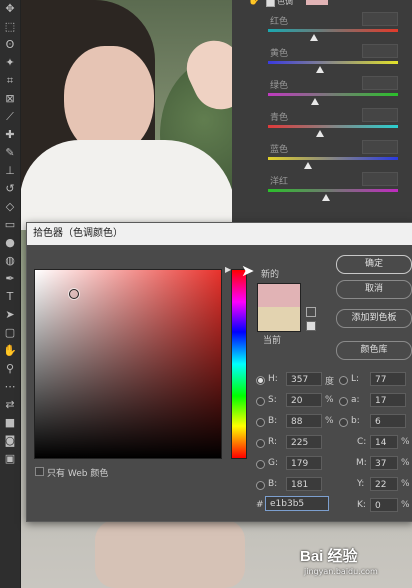 This screenshot has height=588, width=412. What do you see at coordinates (304, 442) in the screenshot?
I see `r-field: 225` at bounding box center [304, 442].